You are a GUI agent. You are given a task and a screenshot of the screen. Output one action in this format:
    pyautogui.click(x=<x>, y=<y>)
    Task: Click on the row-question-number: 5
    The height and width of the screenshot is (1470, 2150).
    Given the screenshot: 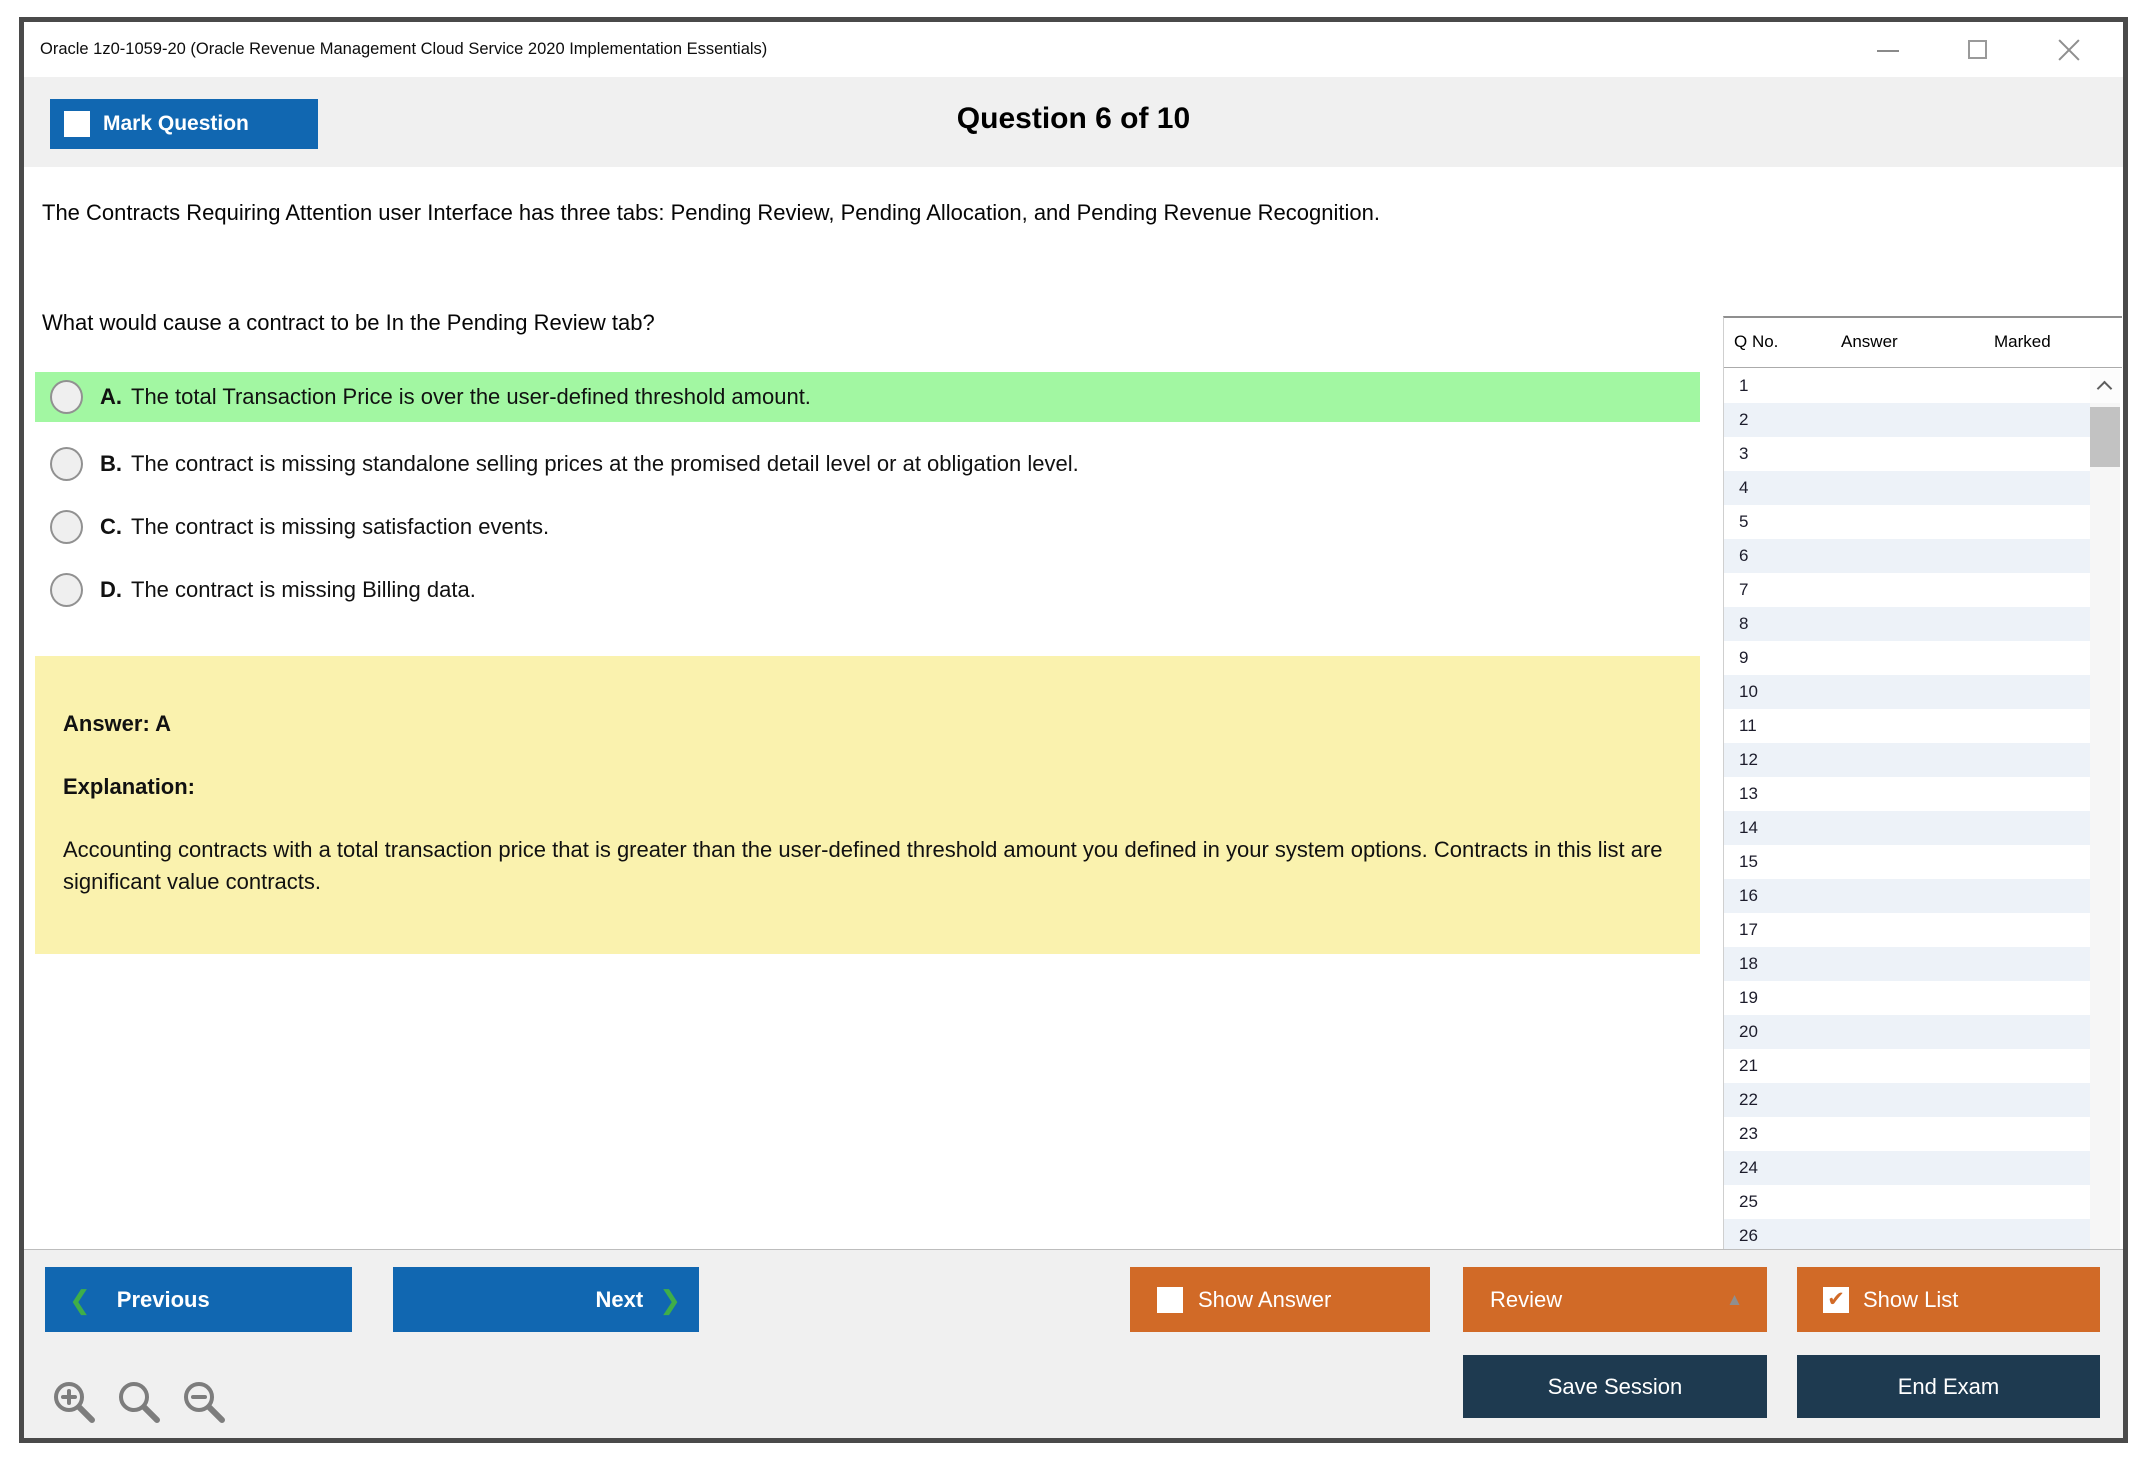 What is the action you would take?
    pyautogui.click(x=1744, y=521)
    